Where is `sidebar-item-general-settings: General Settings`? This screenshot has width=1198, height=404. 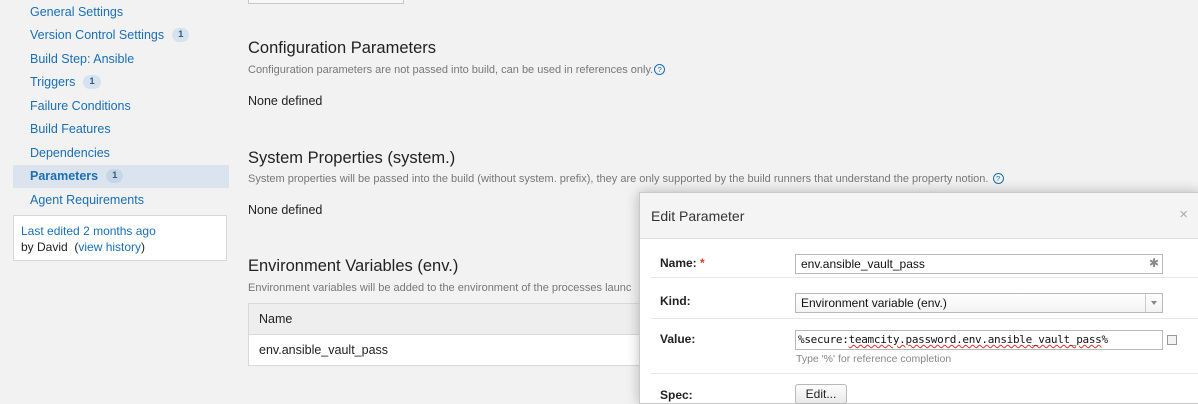 sidebar-item-general-settings: General Settings is located at coordinates (121, 12).